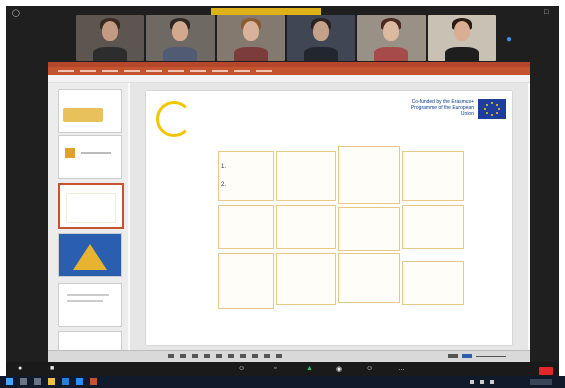 The width and height of the screenshot is (565, 388). Describe the element at coordinates (541, 382) in the screenshot. I see `clock` at that location.